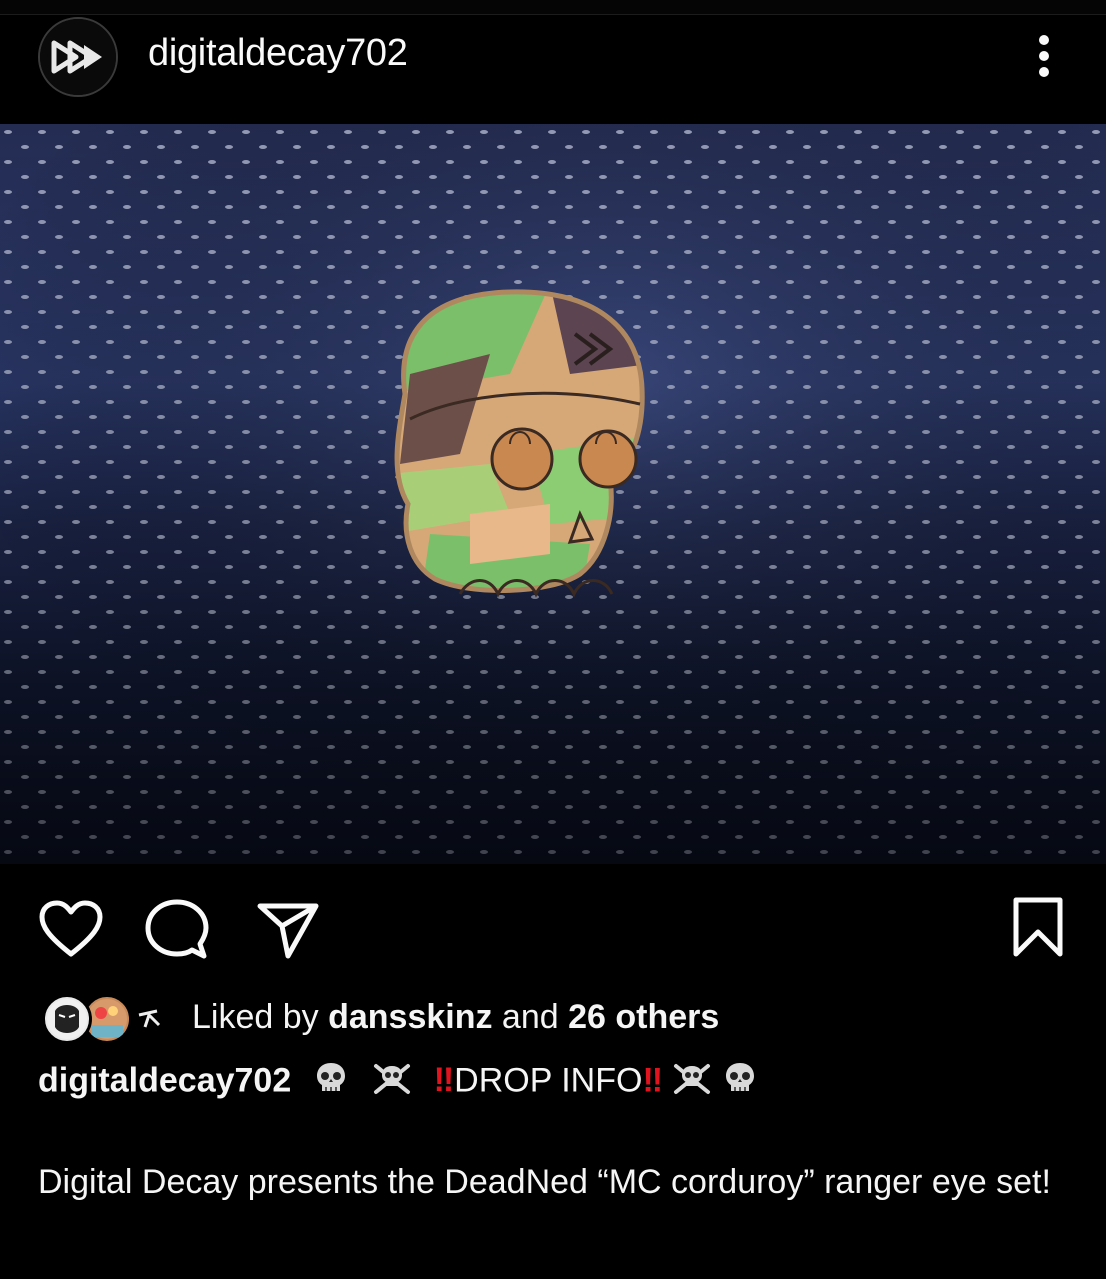 The height and width of the screenshot is (1279, 1106). What do you see at coordinates (553, 924) in the screenshot?
I see `post-actions-bar` at bounding box center [553, 924].